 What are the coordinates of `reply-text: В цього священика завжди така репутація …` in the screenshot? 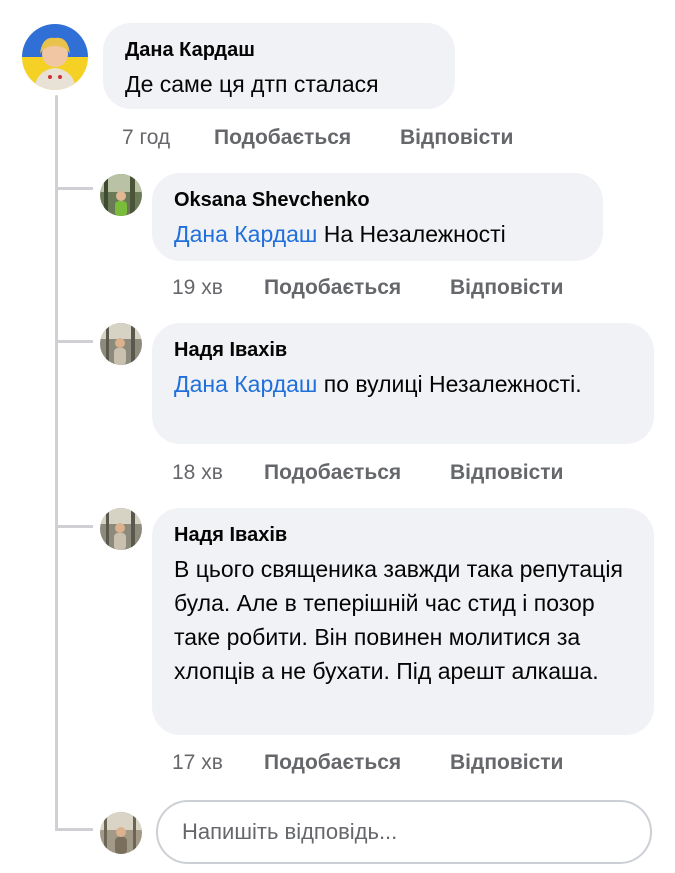 It's located at (403, 620).